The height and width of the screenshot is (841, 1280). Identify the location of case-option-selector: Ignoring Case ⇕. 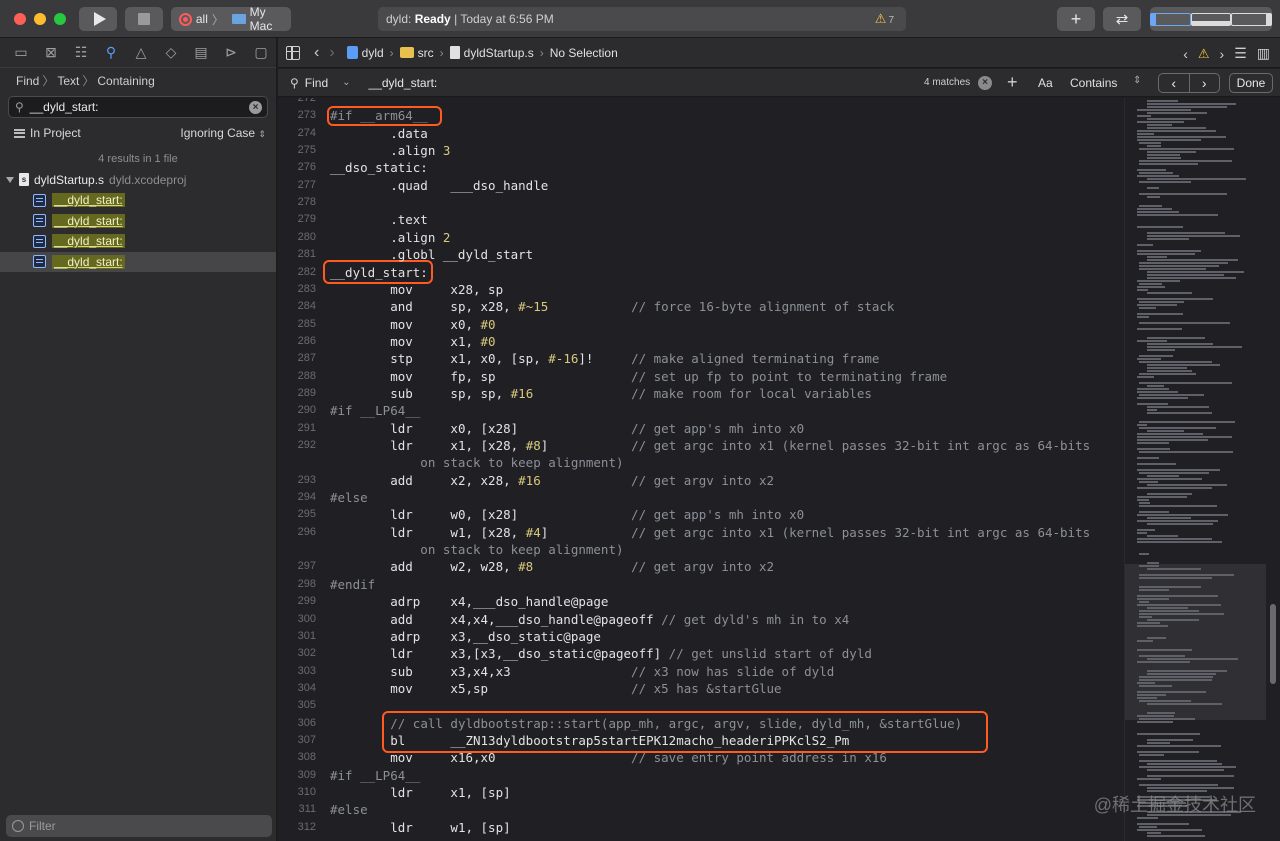
(223, 133).